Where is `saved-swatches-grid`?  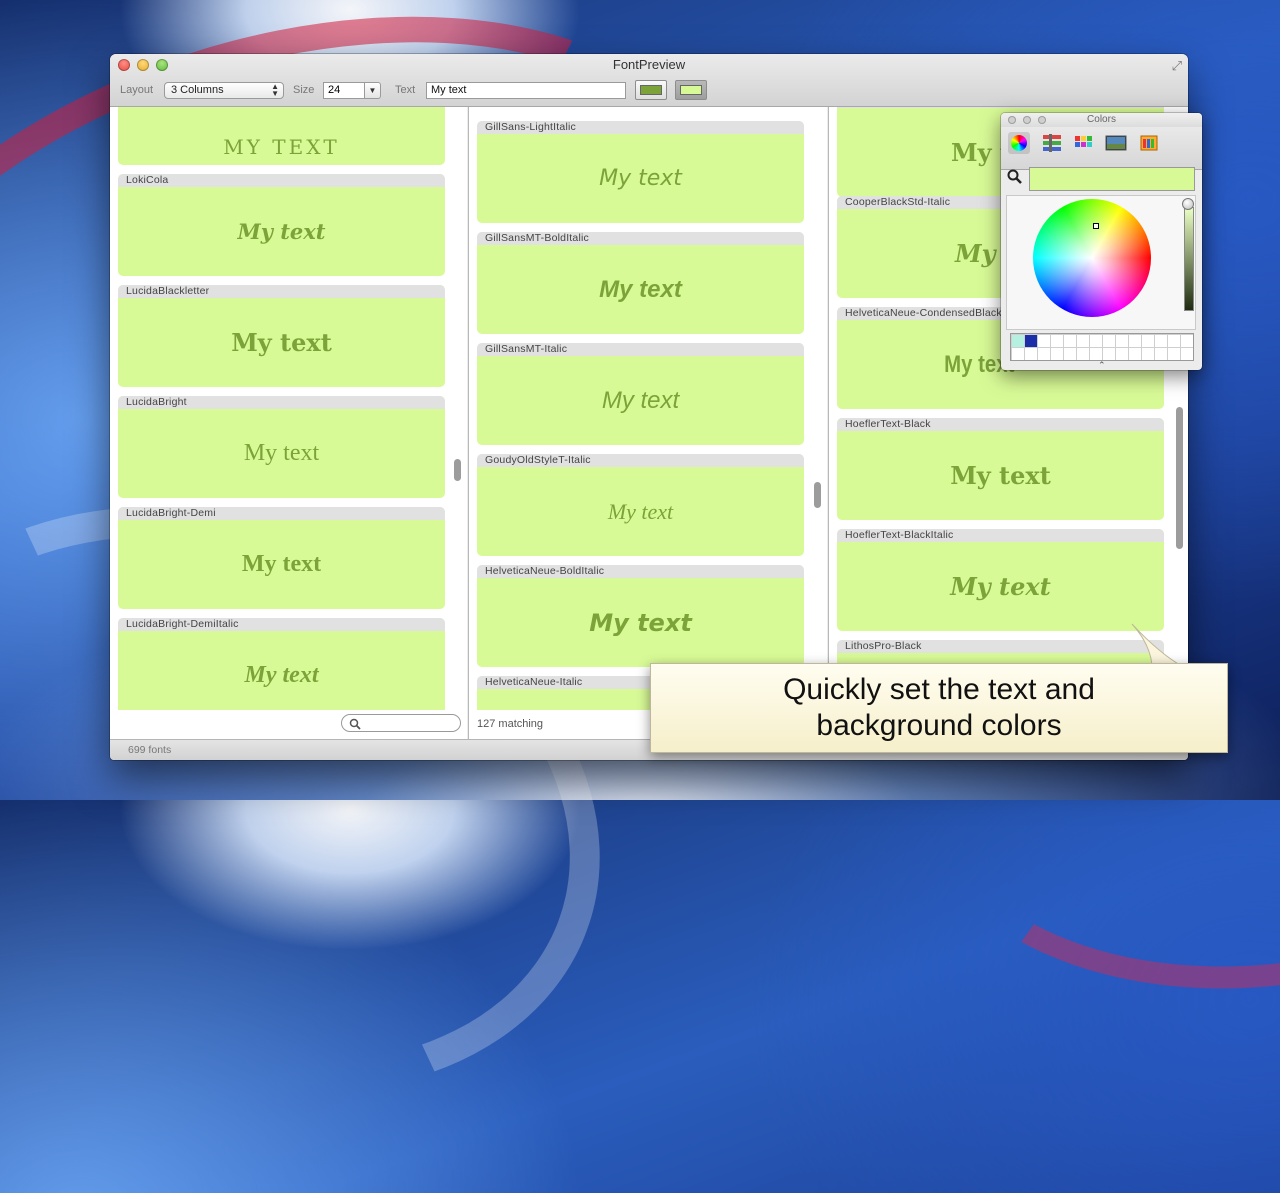
saved-swatches-grid is located at coordinates (1102, 347).